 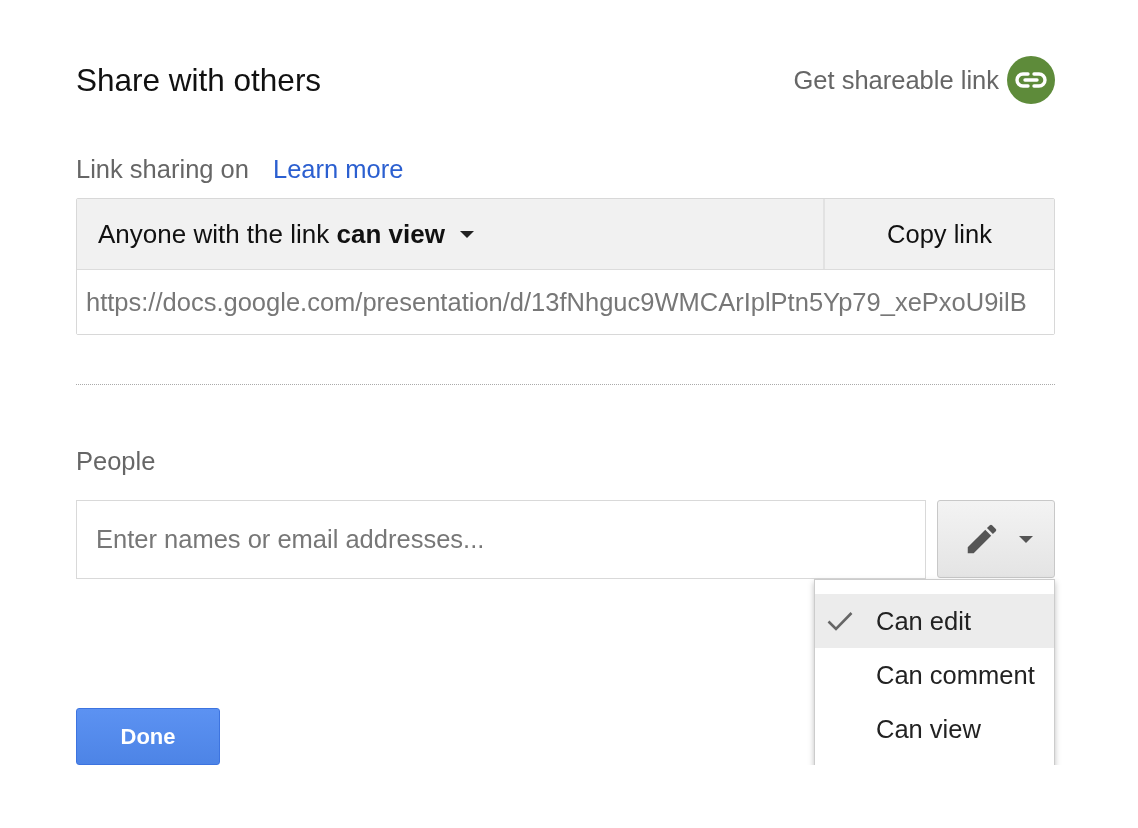 I want to click on menu-item: Can edit, so click(x=934, y=621).